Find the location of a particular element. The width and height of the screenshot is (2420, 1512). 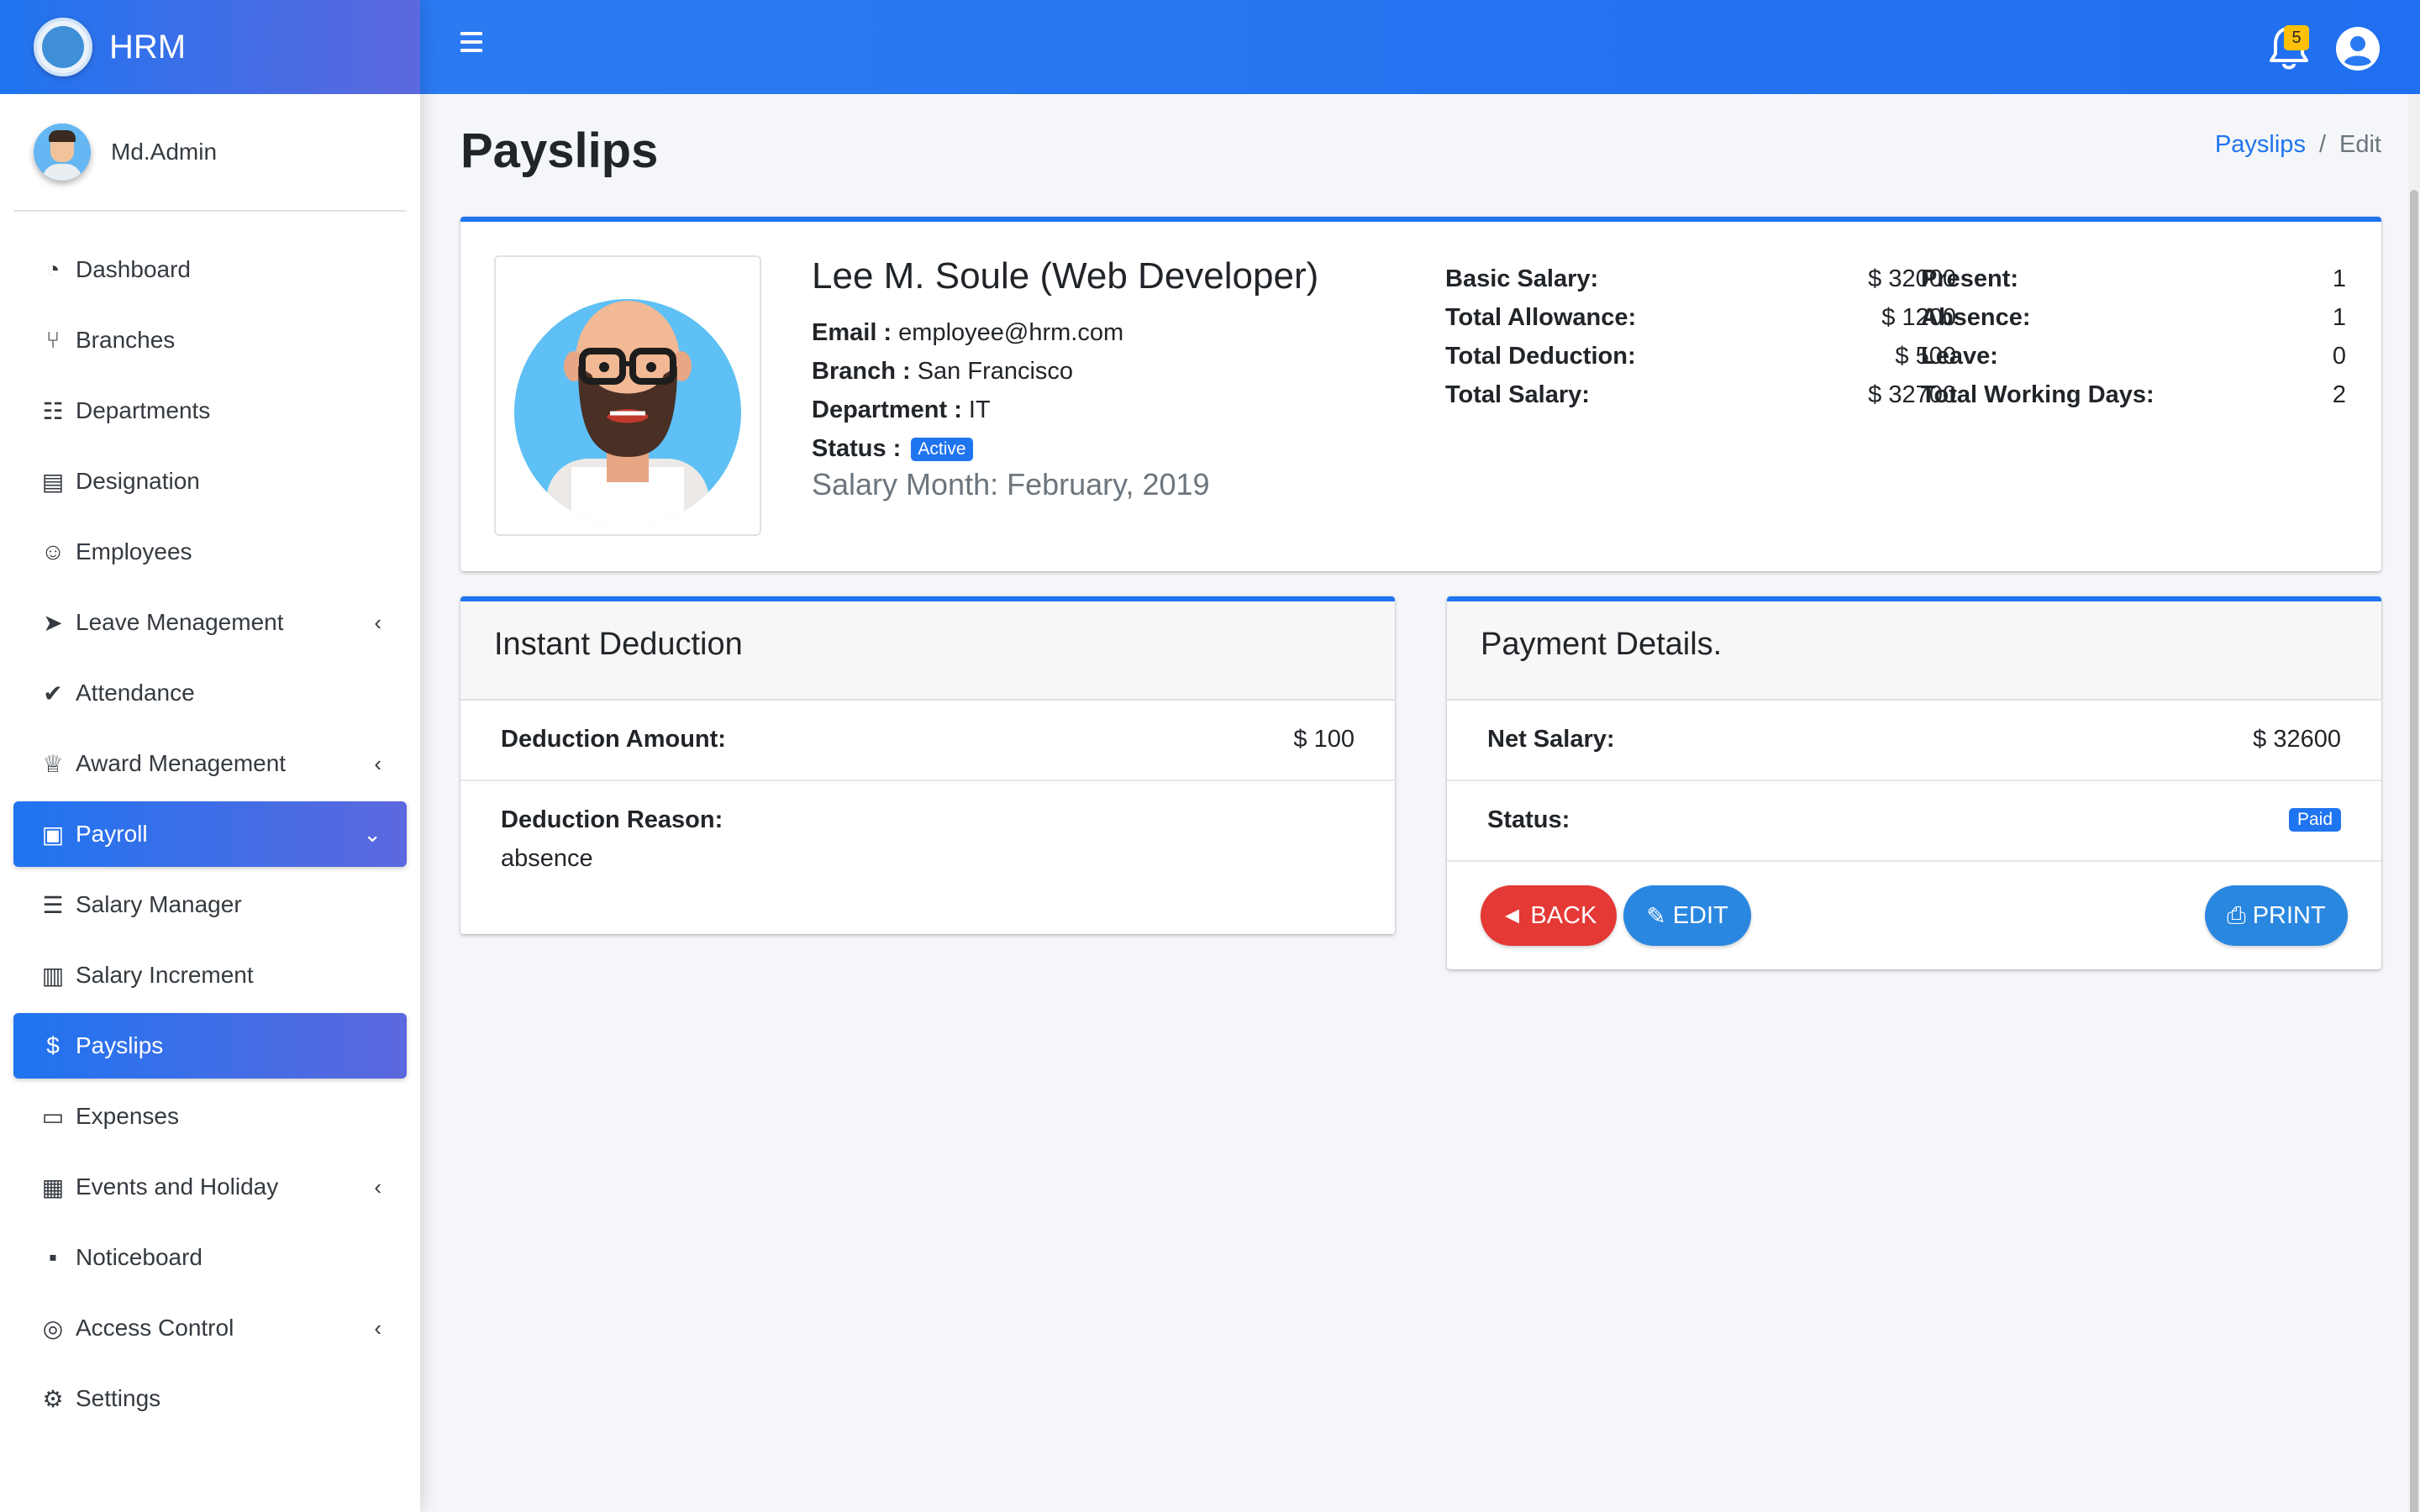

sidebar-item-label: Designation is located at coordinates (138, 481).